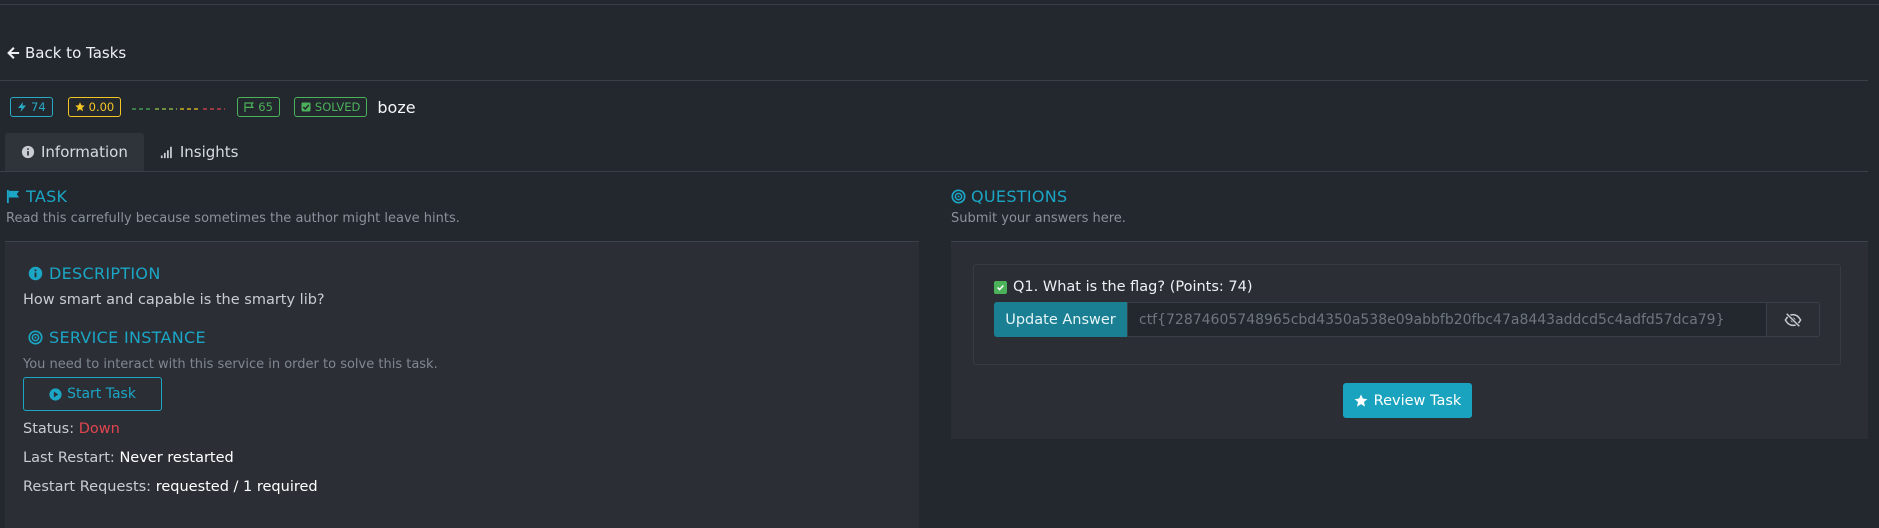 The image size is (1879, 528). Describe the element at coordinates (49, 429) in the screenshot. I see `status-label: Status:` at that location.